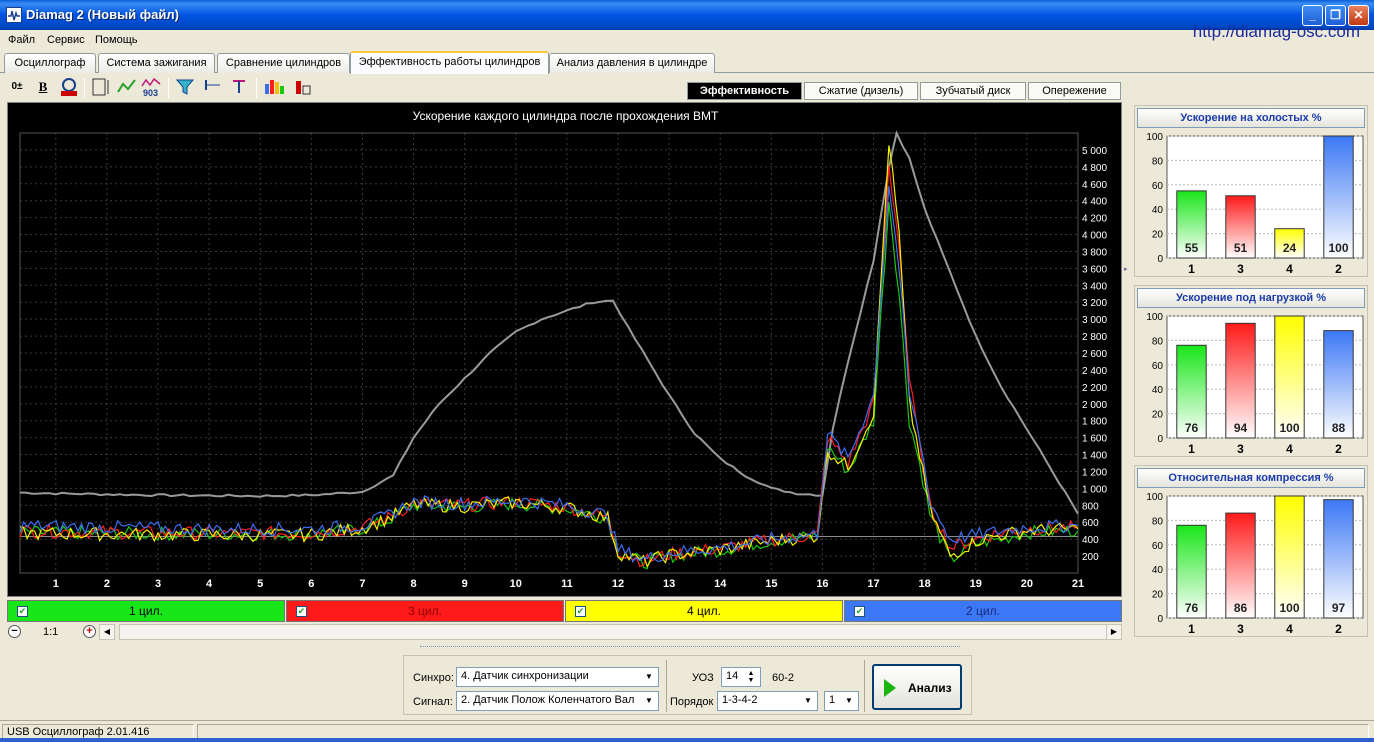  What do you see at coordinates (239, 87) in the screenshot?
I see `marker-icon` at bounding box center [239, 87].